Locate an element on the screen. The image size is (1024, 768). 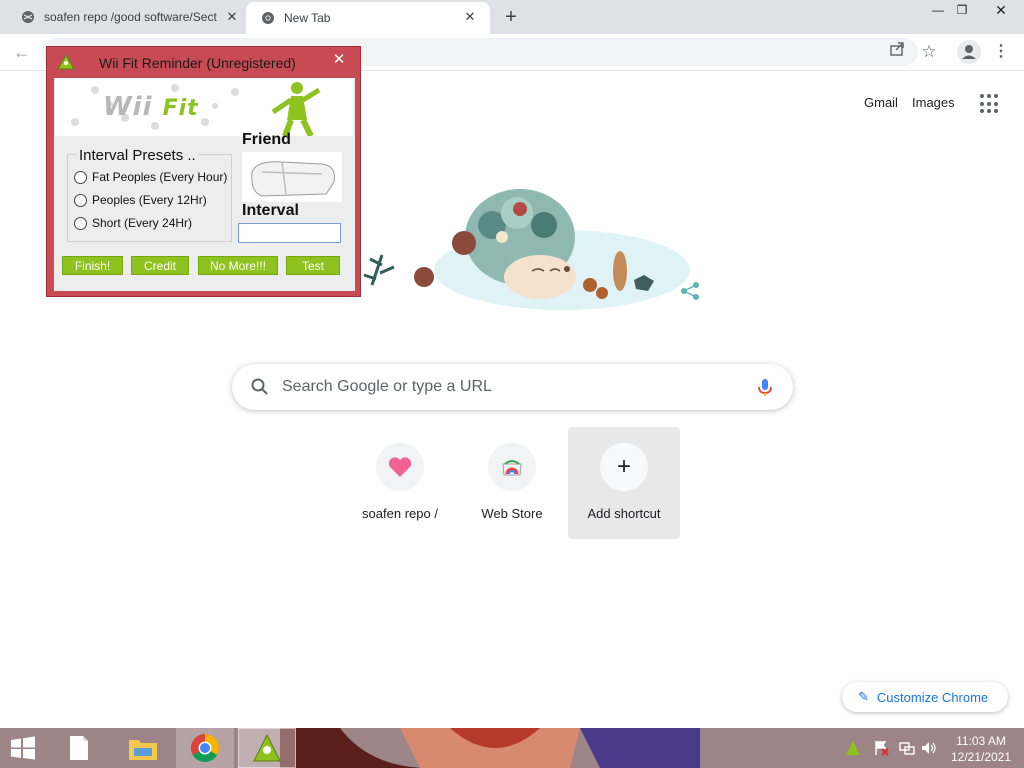
search-box is located at coordinates (512, 387).